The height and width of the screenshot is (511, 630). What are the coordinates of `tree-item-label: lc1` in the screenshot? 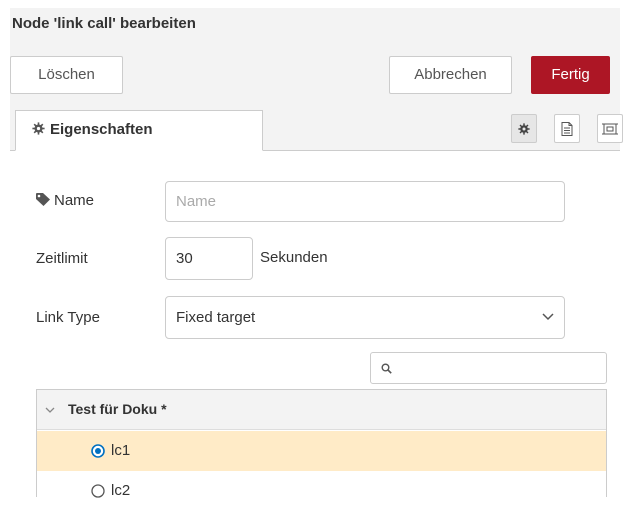 It's located at (121, 450).